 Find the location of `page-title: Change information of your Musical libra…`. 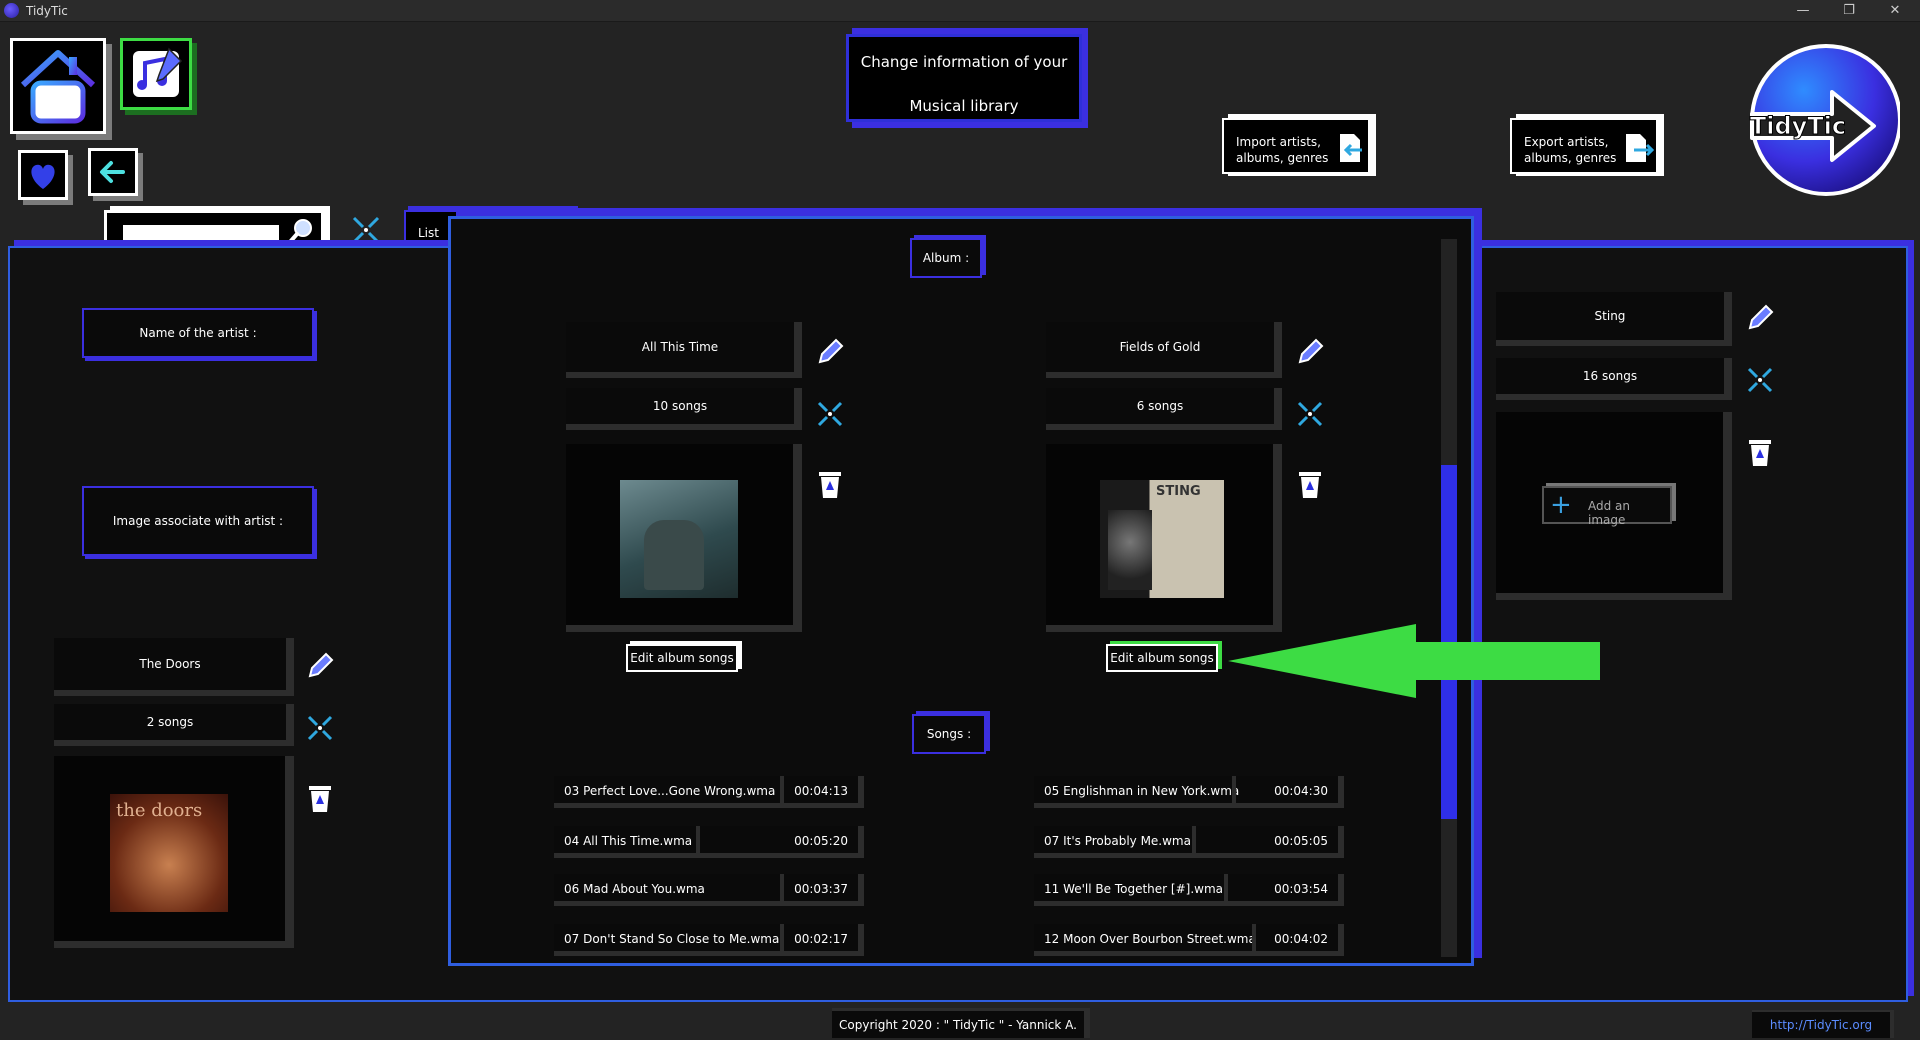

page-title: Change information of your Musical libra… is located at coordinates (964, 78).